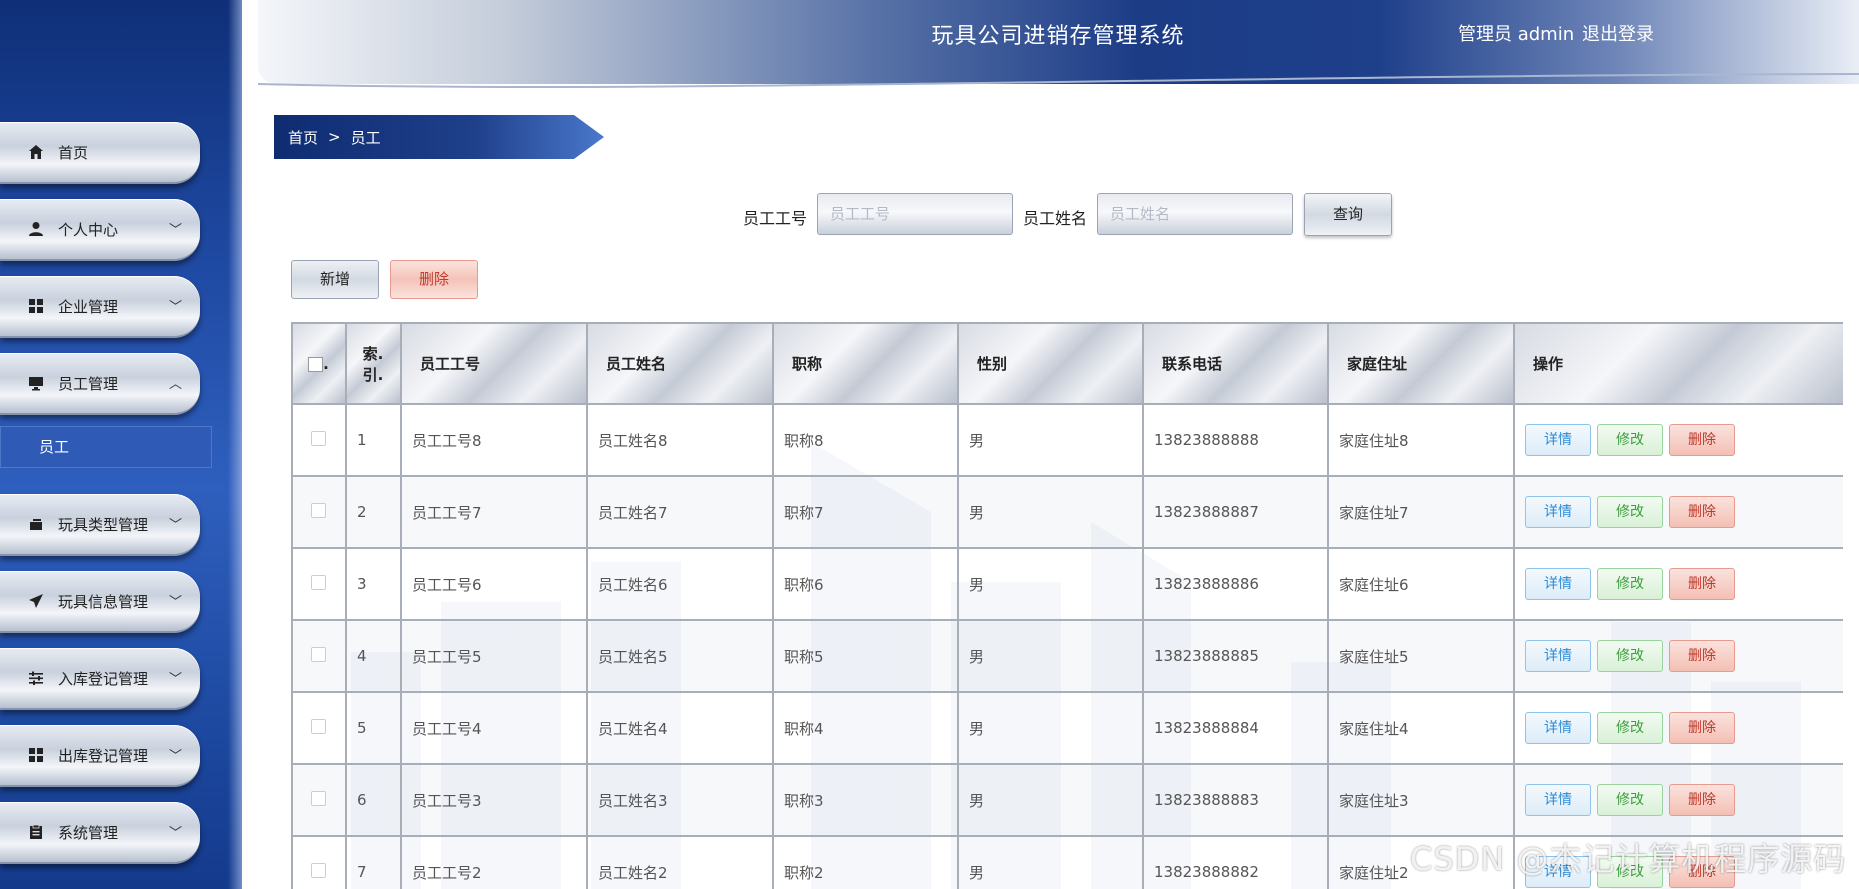 The width and height of the screenshot is (1859, 889). What do you see at coordinates (680, 656) in the screenshot?
I see `staff-name-cell: 员工姓名5` at bounding box center [680, 656].